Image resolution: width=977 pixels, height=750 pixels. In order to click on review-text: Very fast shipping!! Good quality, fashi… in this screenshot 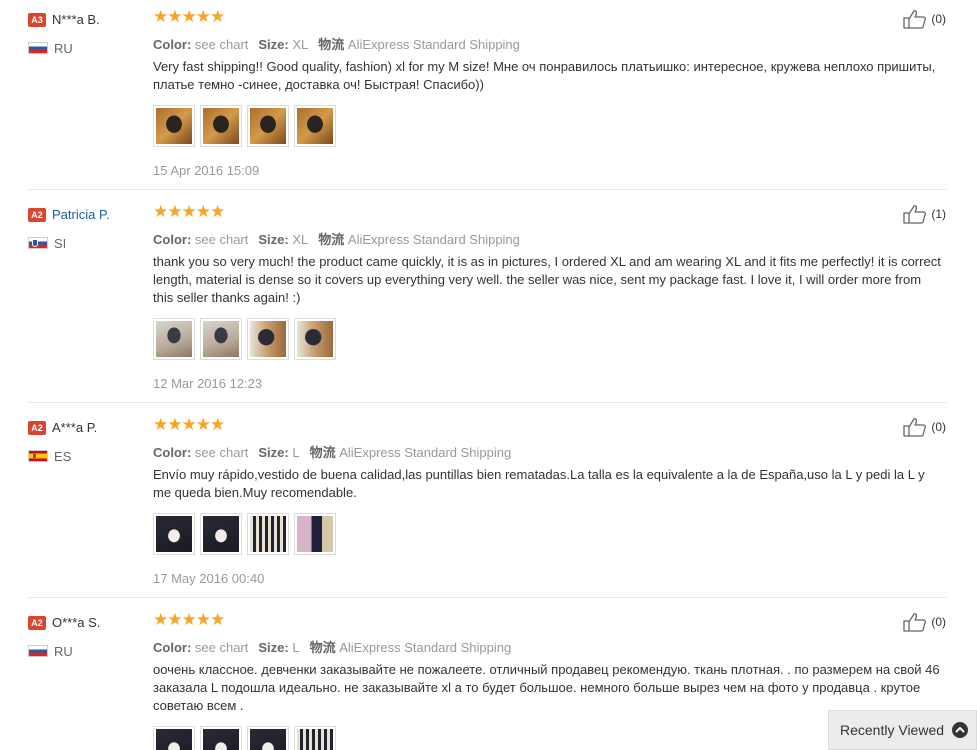, I will do `click(544, 75)`.